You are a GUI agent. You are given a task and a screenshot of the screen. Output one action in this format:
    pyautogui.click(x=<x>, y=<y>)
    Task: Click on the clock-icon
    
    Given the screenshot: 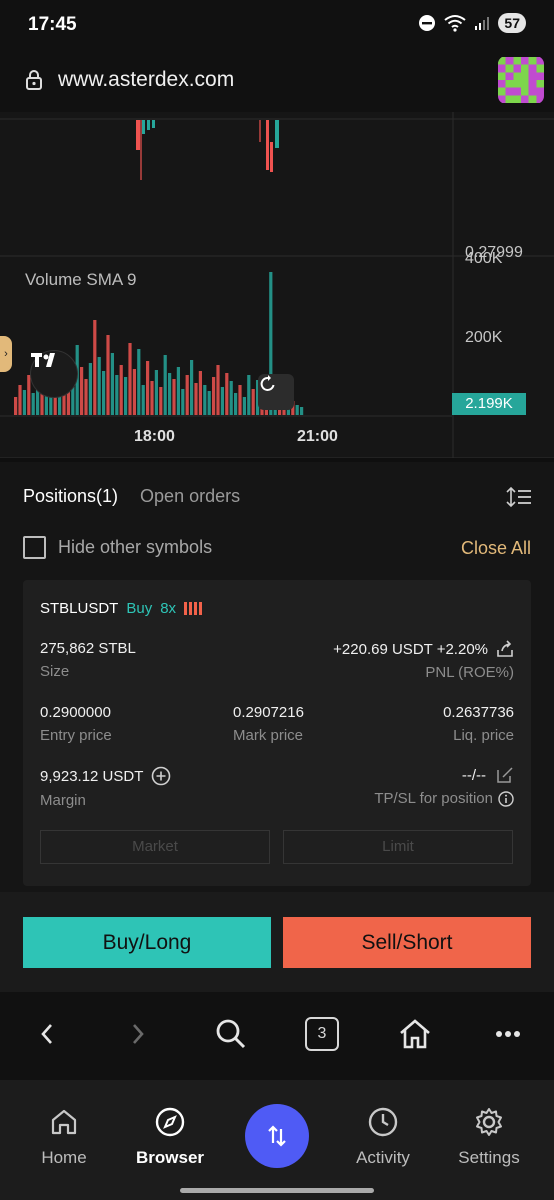 What is the action you would take?
    pyautogui.click(x=383, y=1122)
    